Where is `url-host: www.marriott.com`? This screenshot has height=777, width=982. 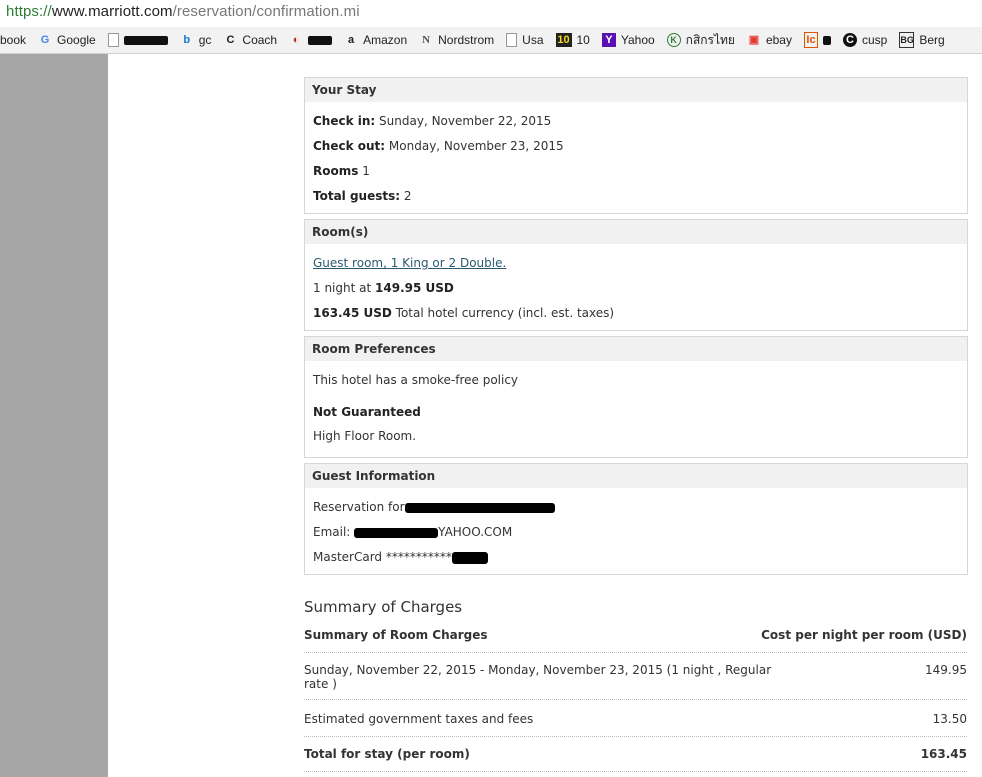 url-host: www.marriott.com is located at coordinates (112, 11).